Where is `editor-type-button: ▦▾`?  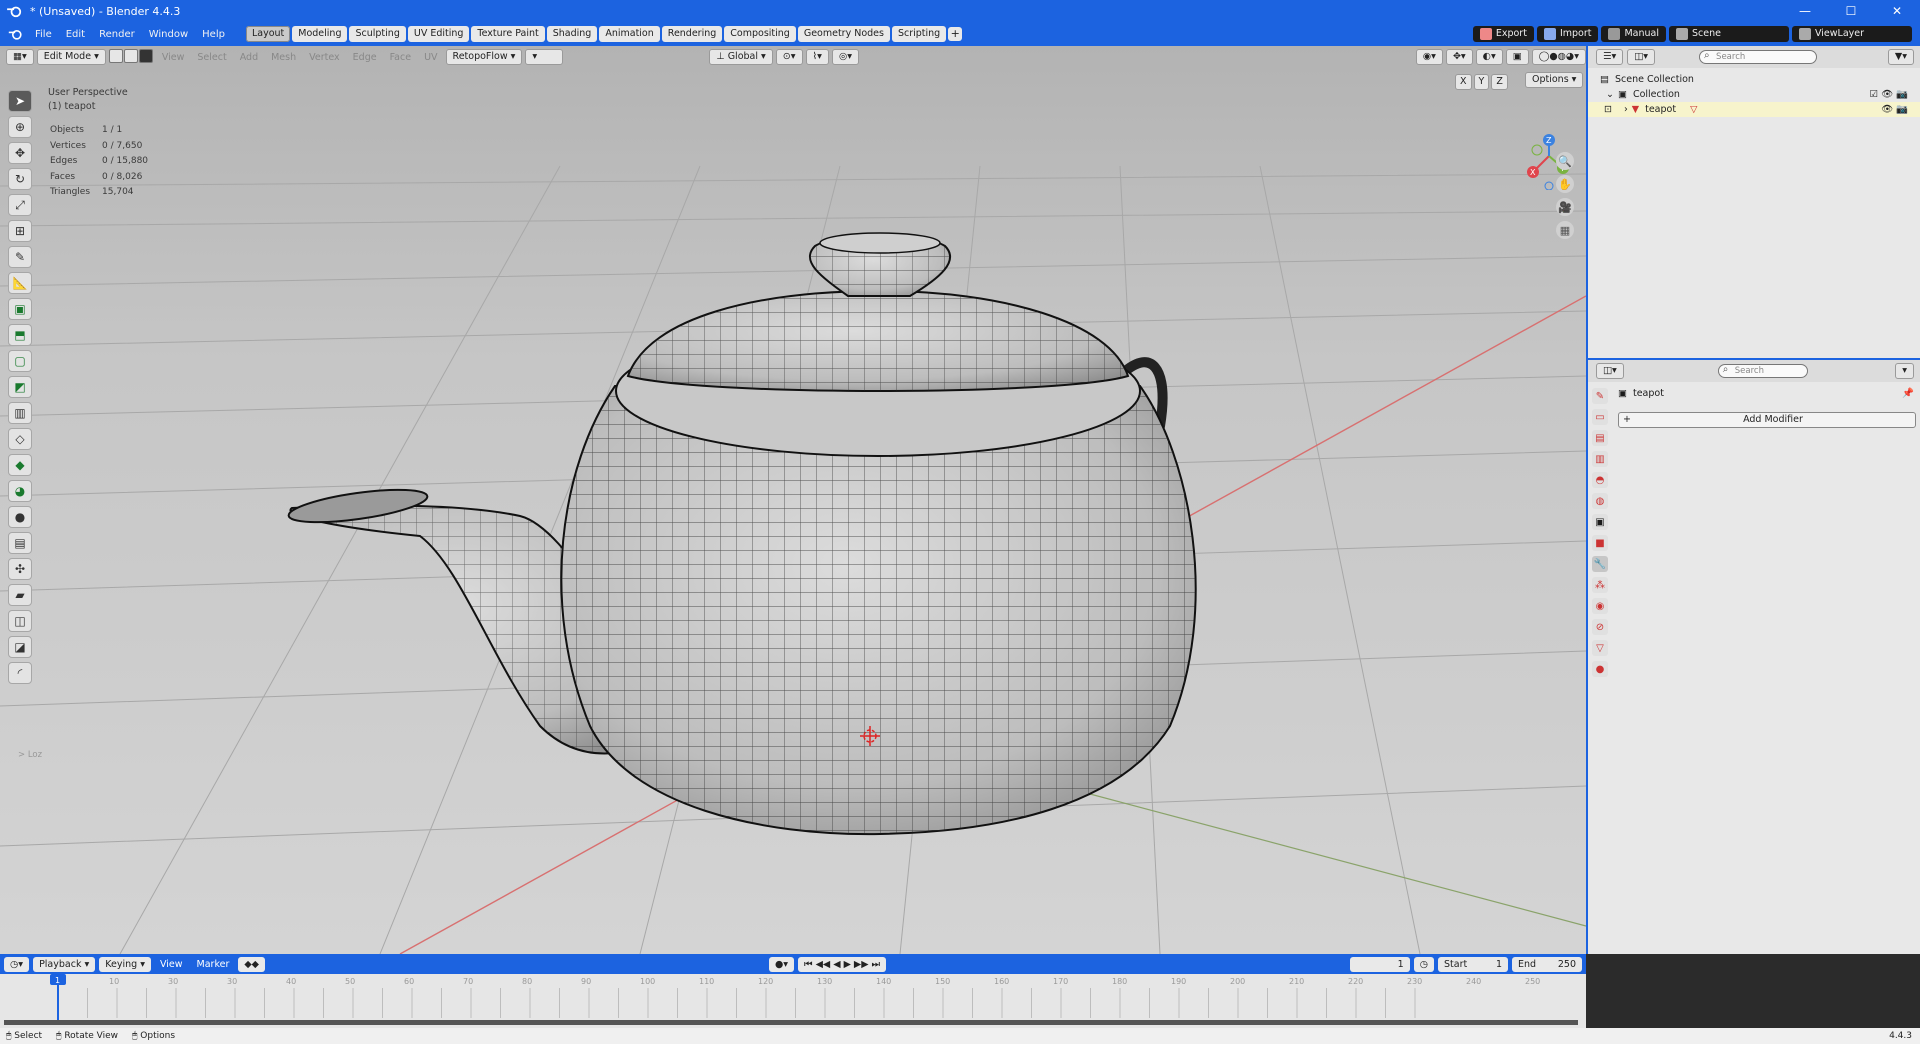
editor-type-button: ▦▾ is located at coordinates (20, 57).